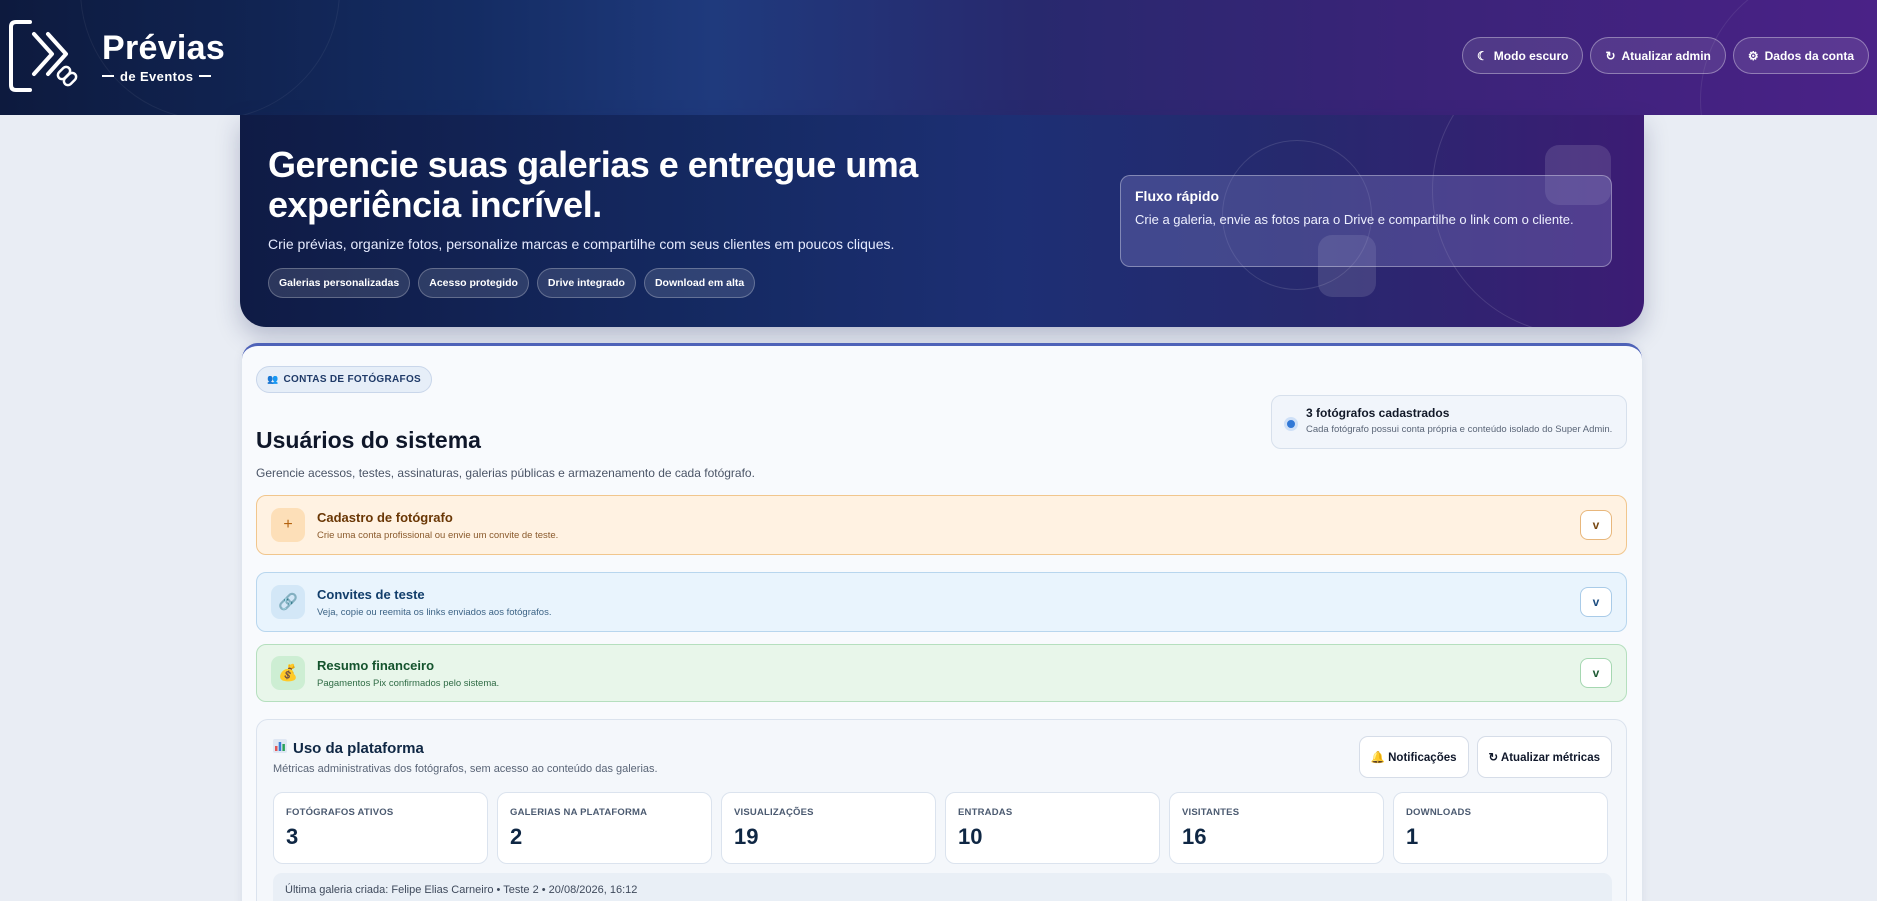  What do you see at coordinates (1658, 55) in the screenshot?
I see `refresh-admin-button: ↻ Atualizar admin` at bounding box center [1658, 55].